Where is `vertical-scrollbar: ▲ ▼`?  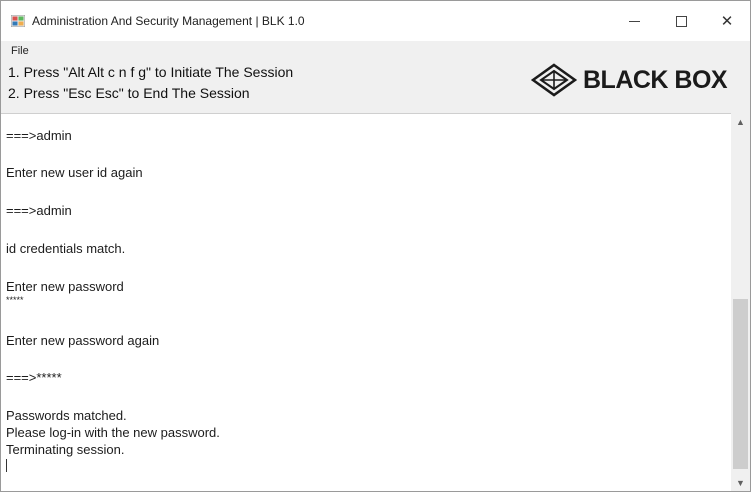
vertical-scrollbar: ▲ ▼ is located at coordinates (740, 302).